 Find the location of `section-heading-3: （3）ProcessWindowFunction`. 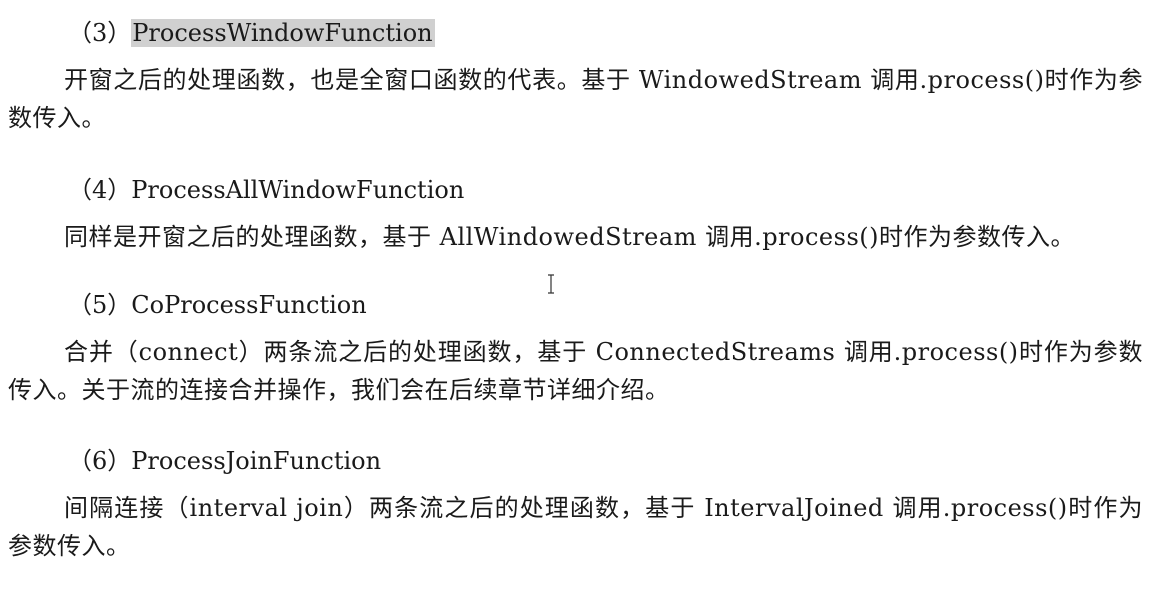

section-heading-3: （3）ProcessWindowFunction is located at coordinates (251, 33).